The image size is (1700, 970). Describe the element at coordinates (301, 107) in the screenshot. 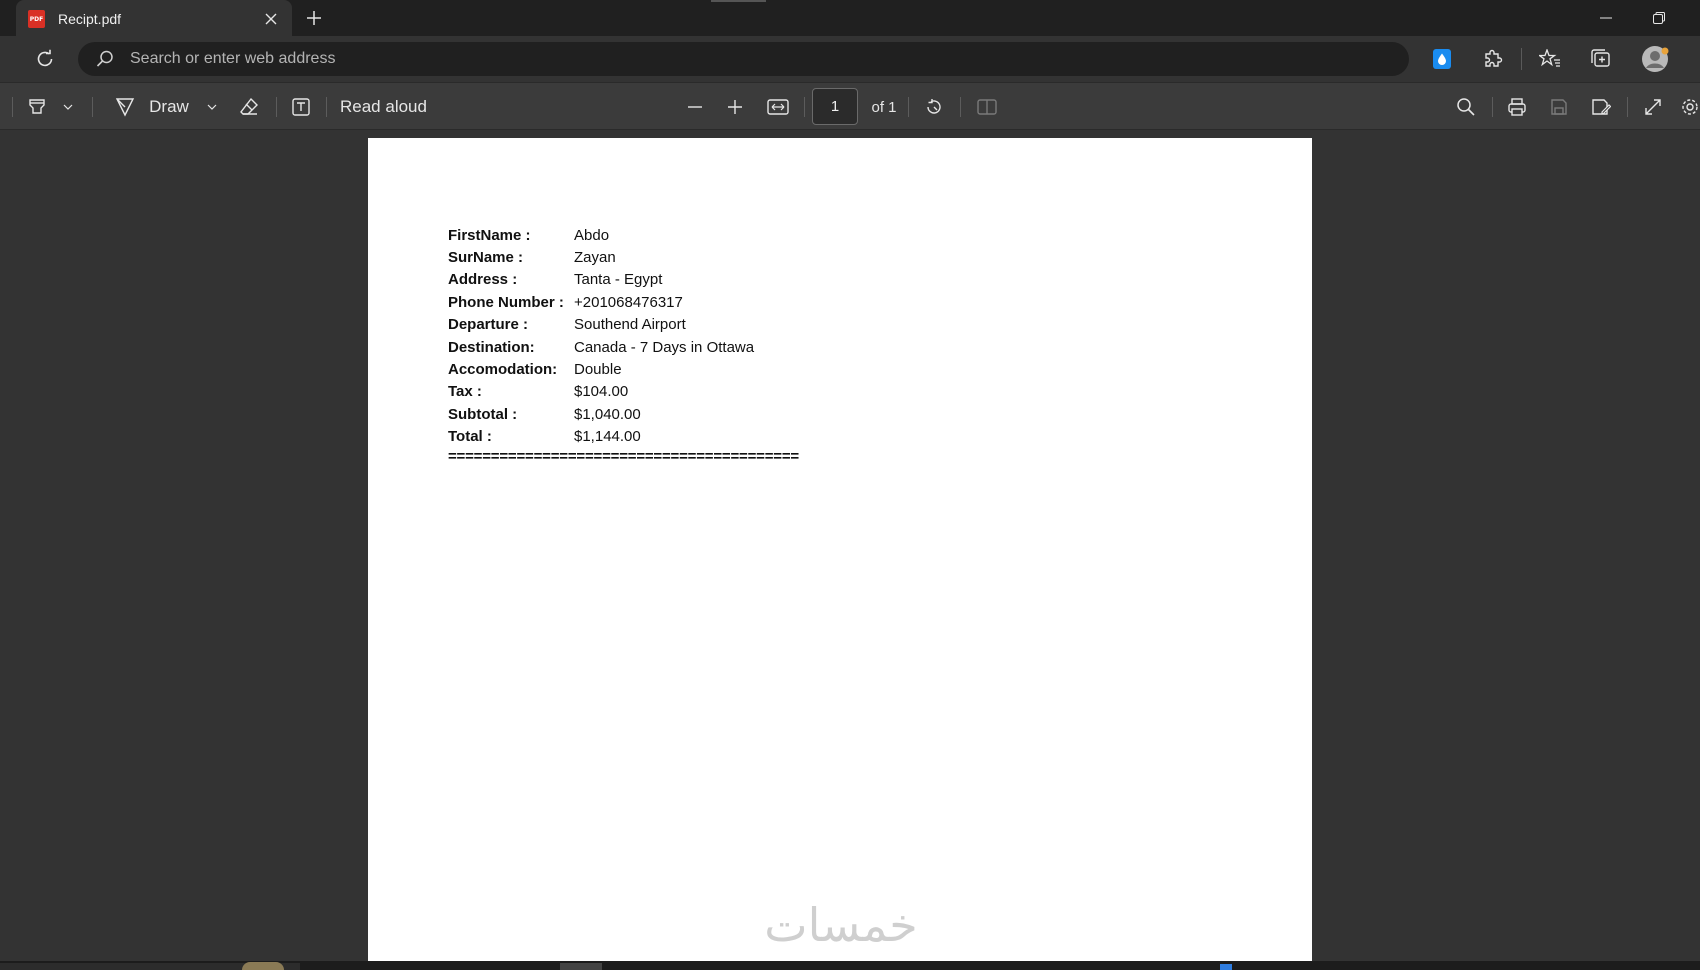

I see `text-box-icon` at that location.